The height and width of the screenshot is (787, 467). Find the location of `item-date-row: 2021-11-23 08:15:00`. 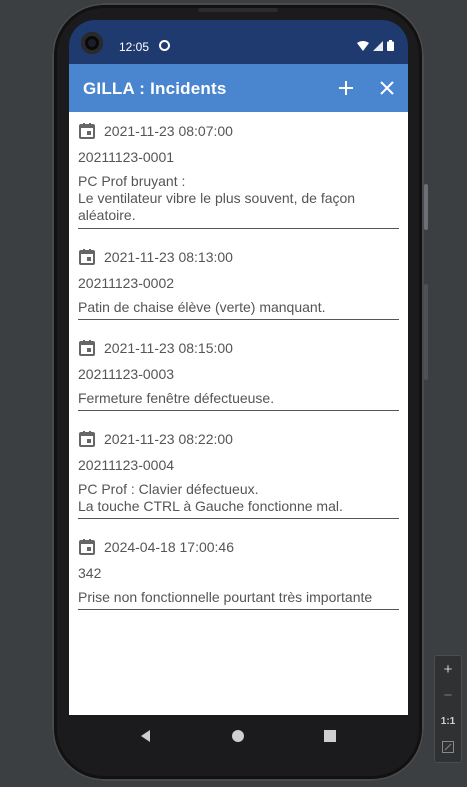

item-date-row: 2021-11-23 08:15:00 is located at coordinates (155, 348).